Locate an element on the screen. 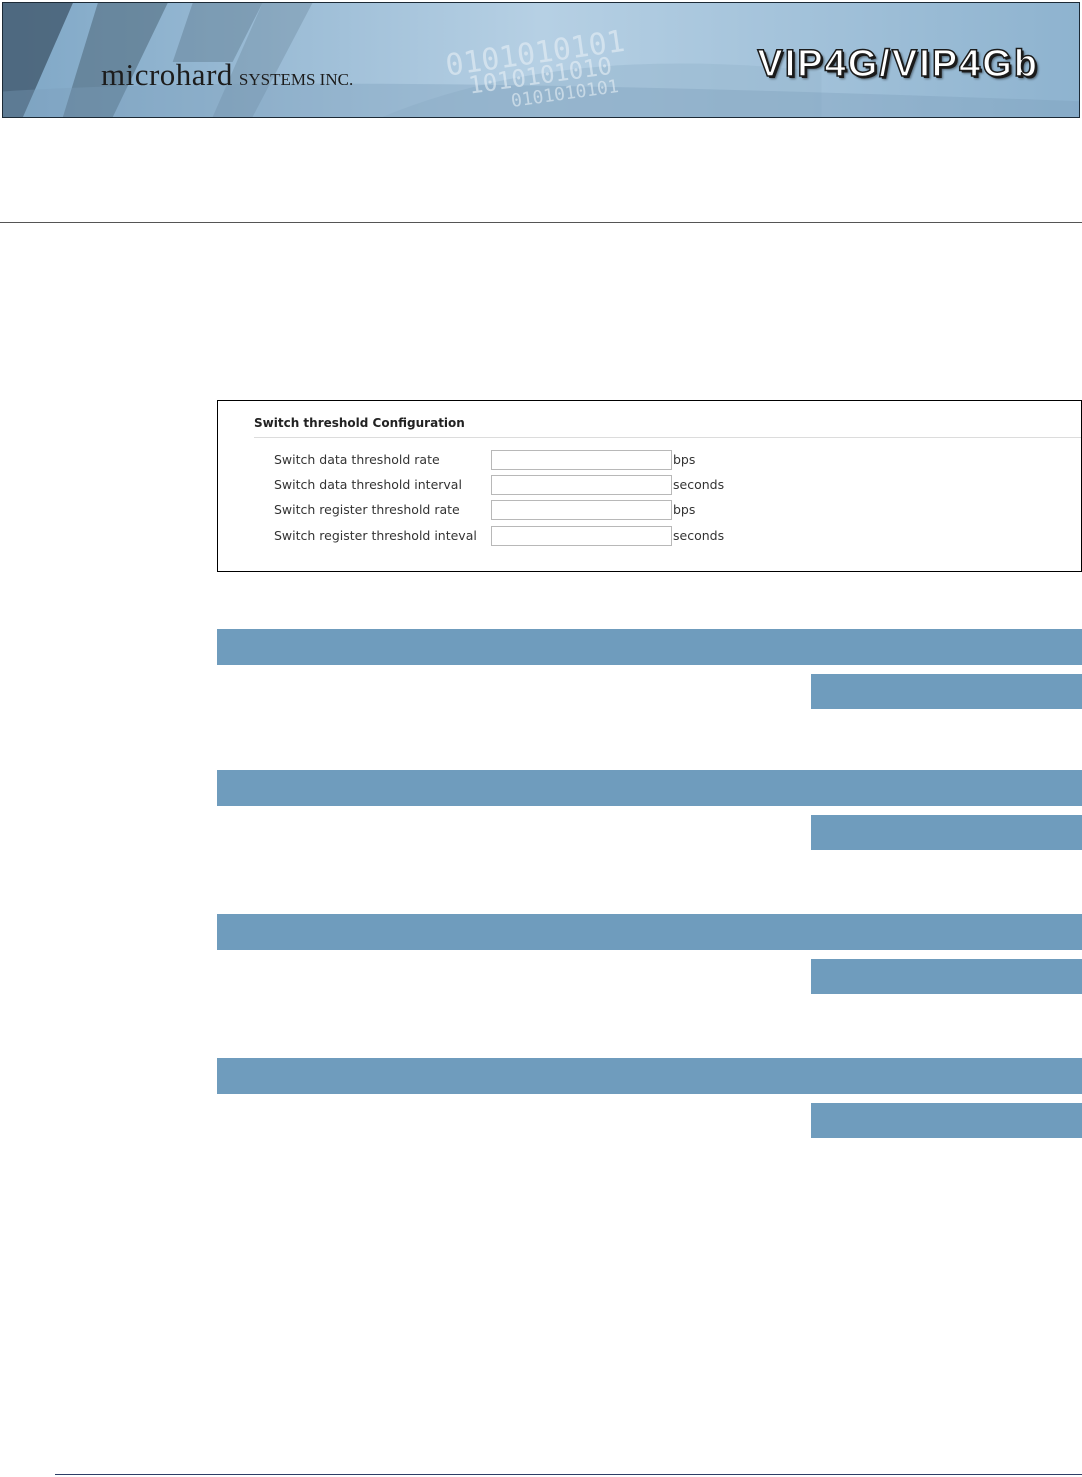 This screenshot has width=1082, height=1477. field-row-data-interval: Switch data threshold interval seconds is located at coordinates (654, 485).